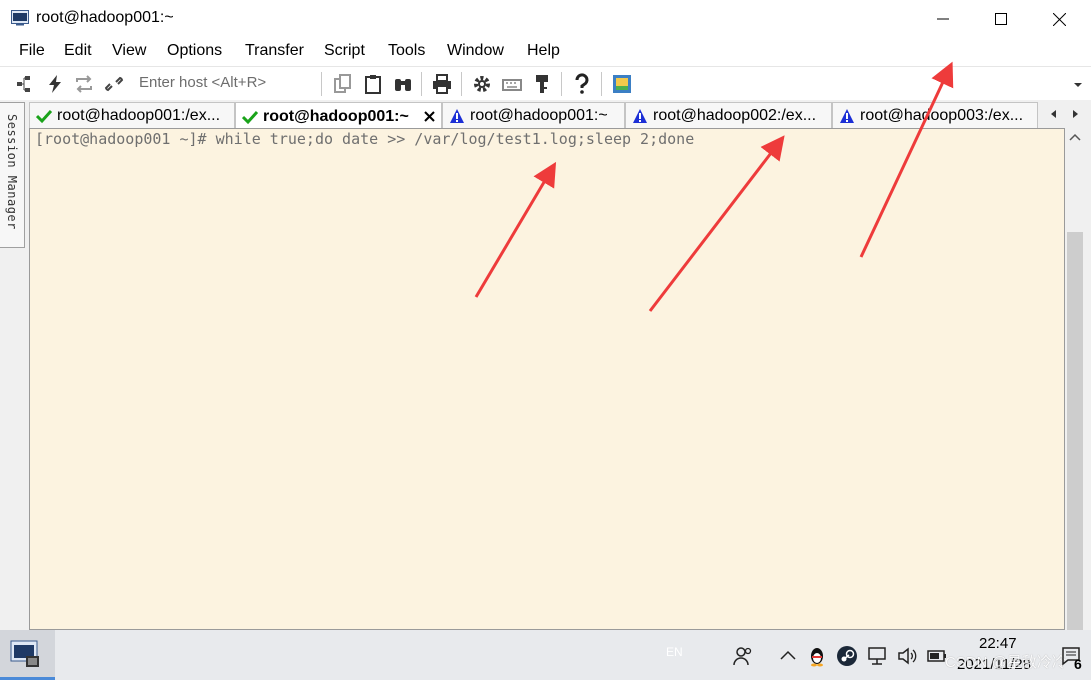 The height and width of the screenshot is (680, 1091). What do you see at coordinates (582, 84) in the screenshot?
I see `help-question-icon` at bounding box center [582, 84].